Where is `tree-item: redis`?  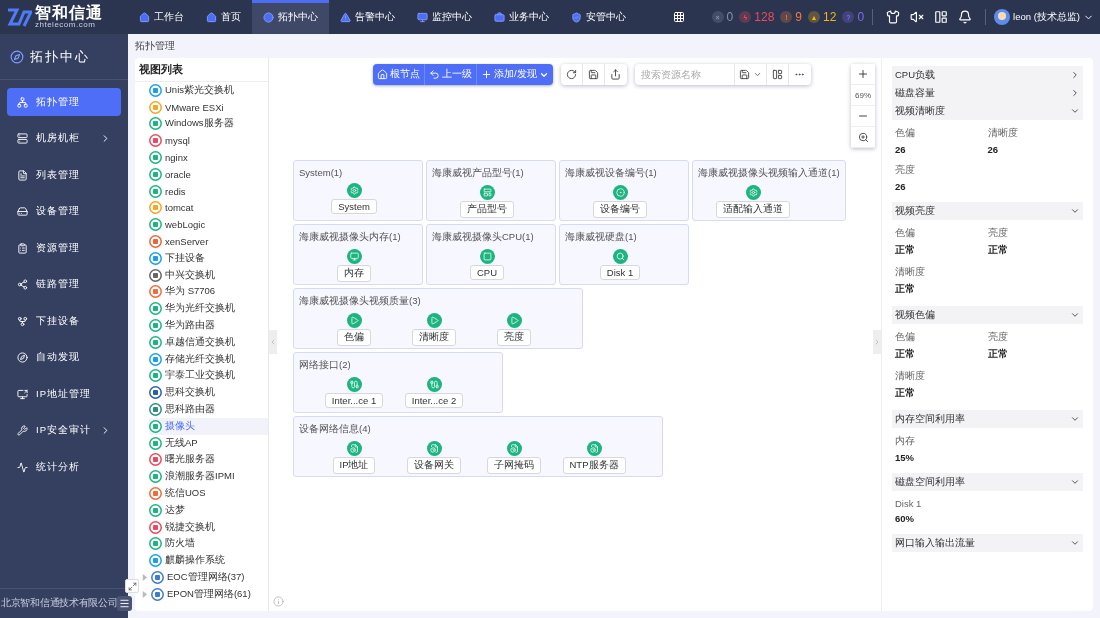
tree-item: redis is located at coordinates (208, 191).